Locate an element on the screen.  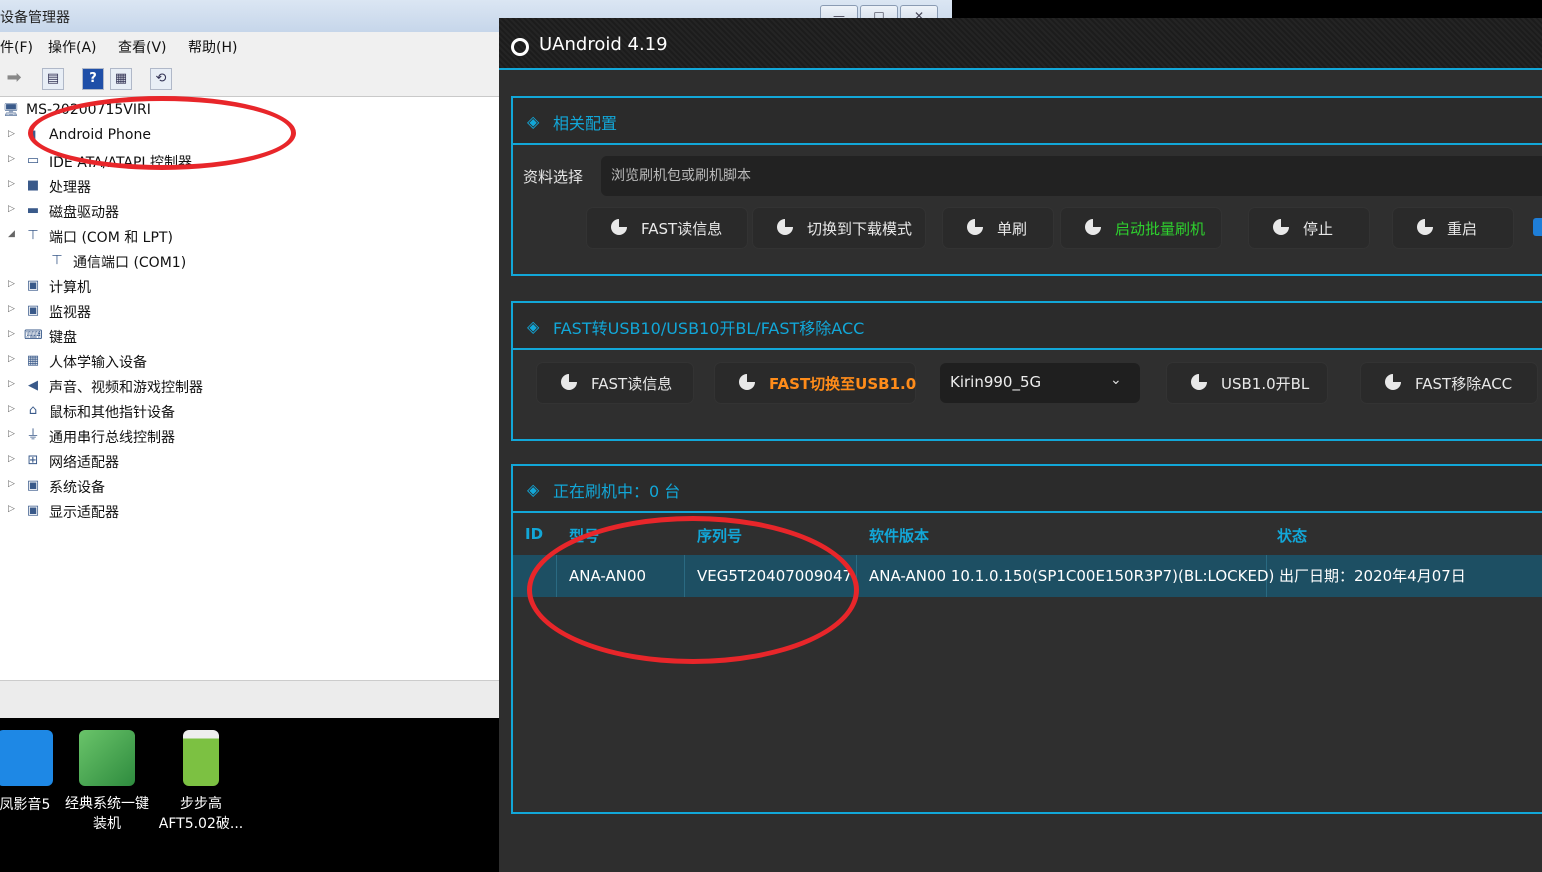
status-bar is located at coordinates (250, 699).